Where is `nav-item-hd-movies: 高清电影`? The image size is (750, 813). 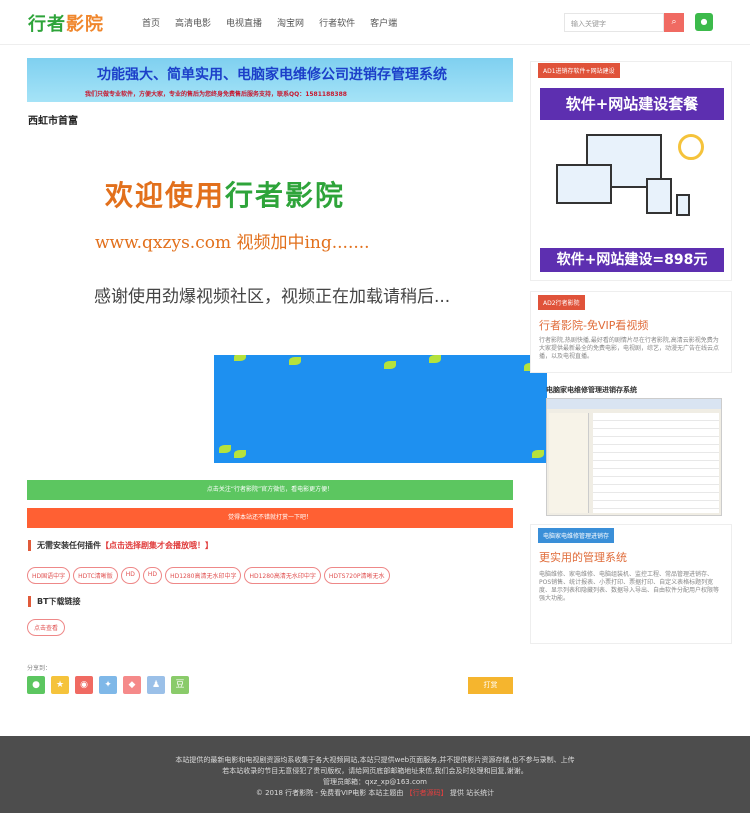 nav-item-hd-movies: 高清电影 is located at coordinates (193, 22).